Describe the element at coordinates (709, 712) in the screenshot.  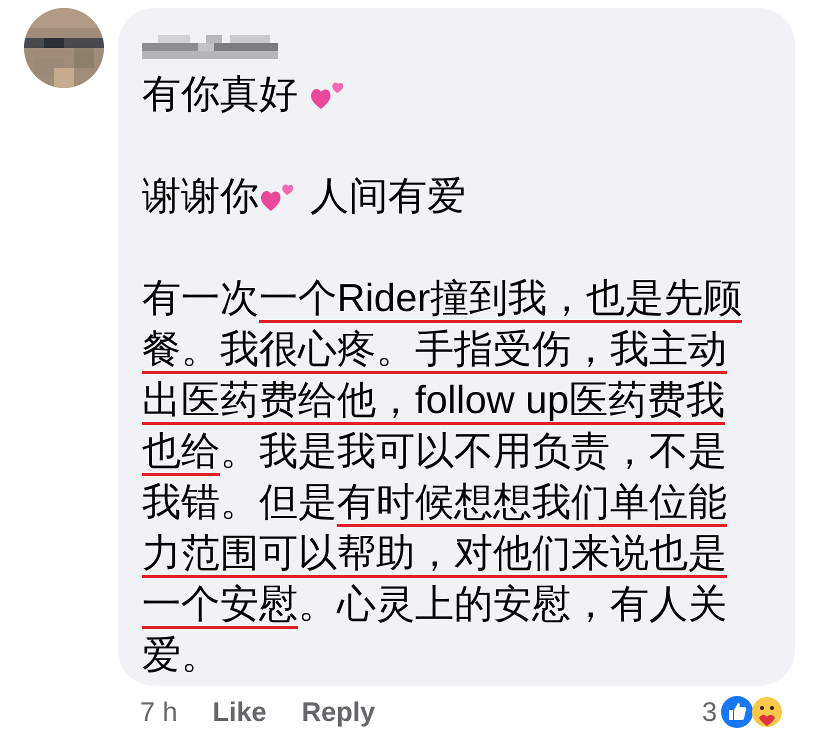
I see `reaction-count: 3` at that location.